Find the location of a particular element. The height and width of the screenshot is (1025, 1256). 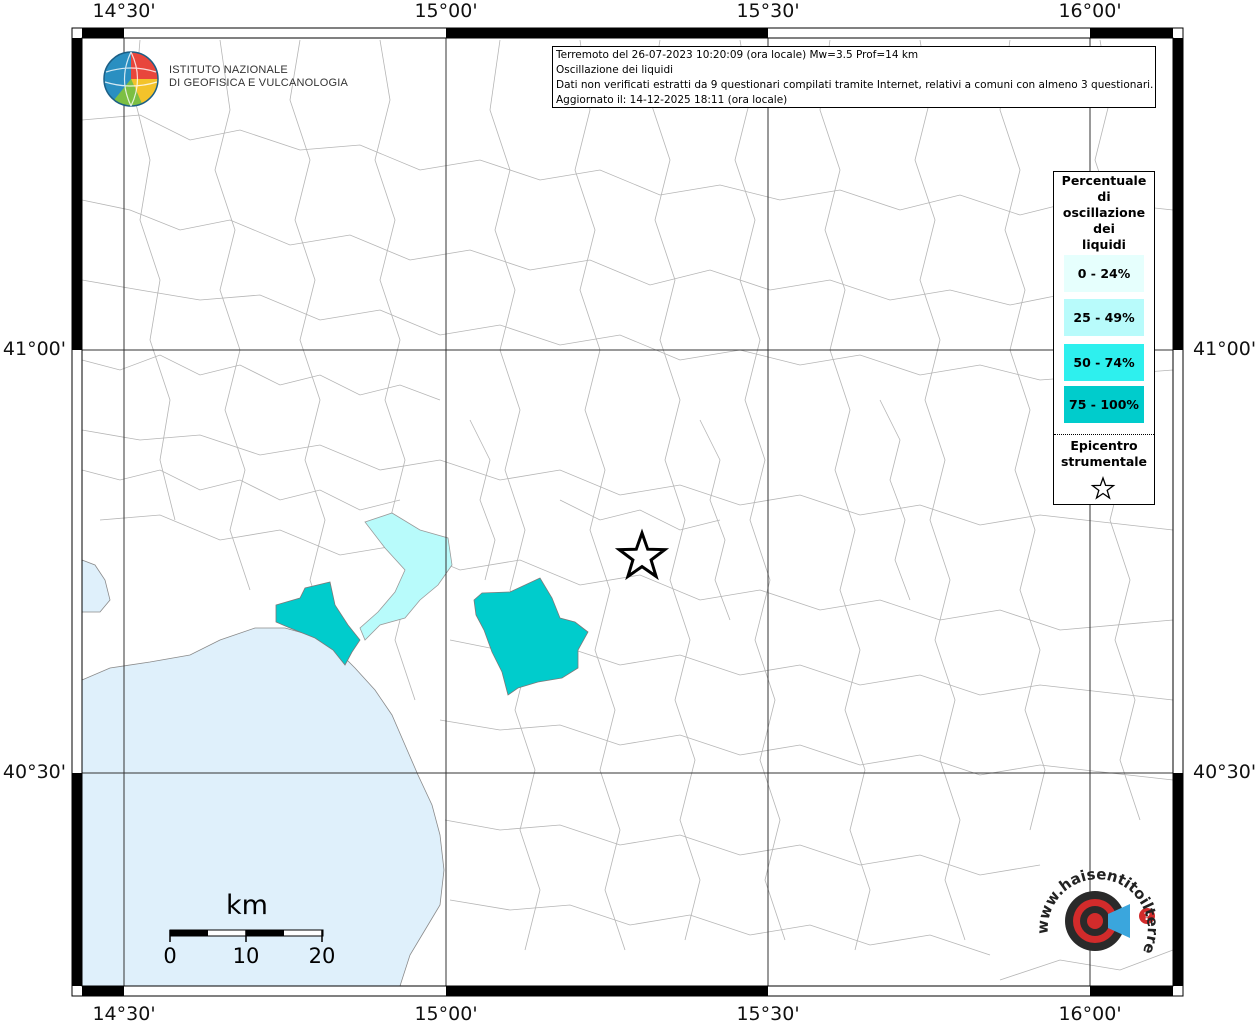

lon-label-bottom-1500: 15°00' is located at coordinates (446, 1014).